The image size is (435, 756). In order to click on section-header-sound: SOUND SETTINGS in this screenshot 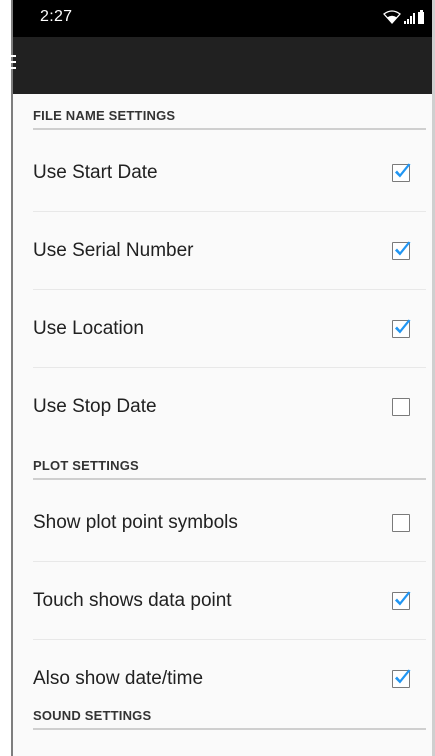, I will do `click(229, 712)`.